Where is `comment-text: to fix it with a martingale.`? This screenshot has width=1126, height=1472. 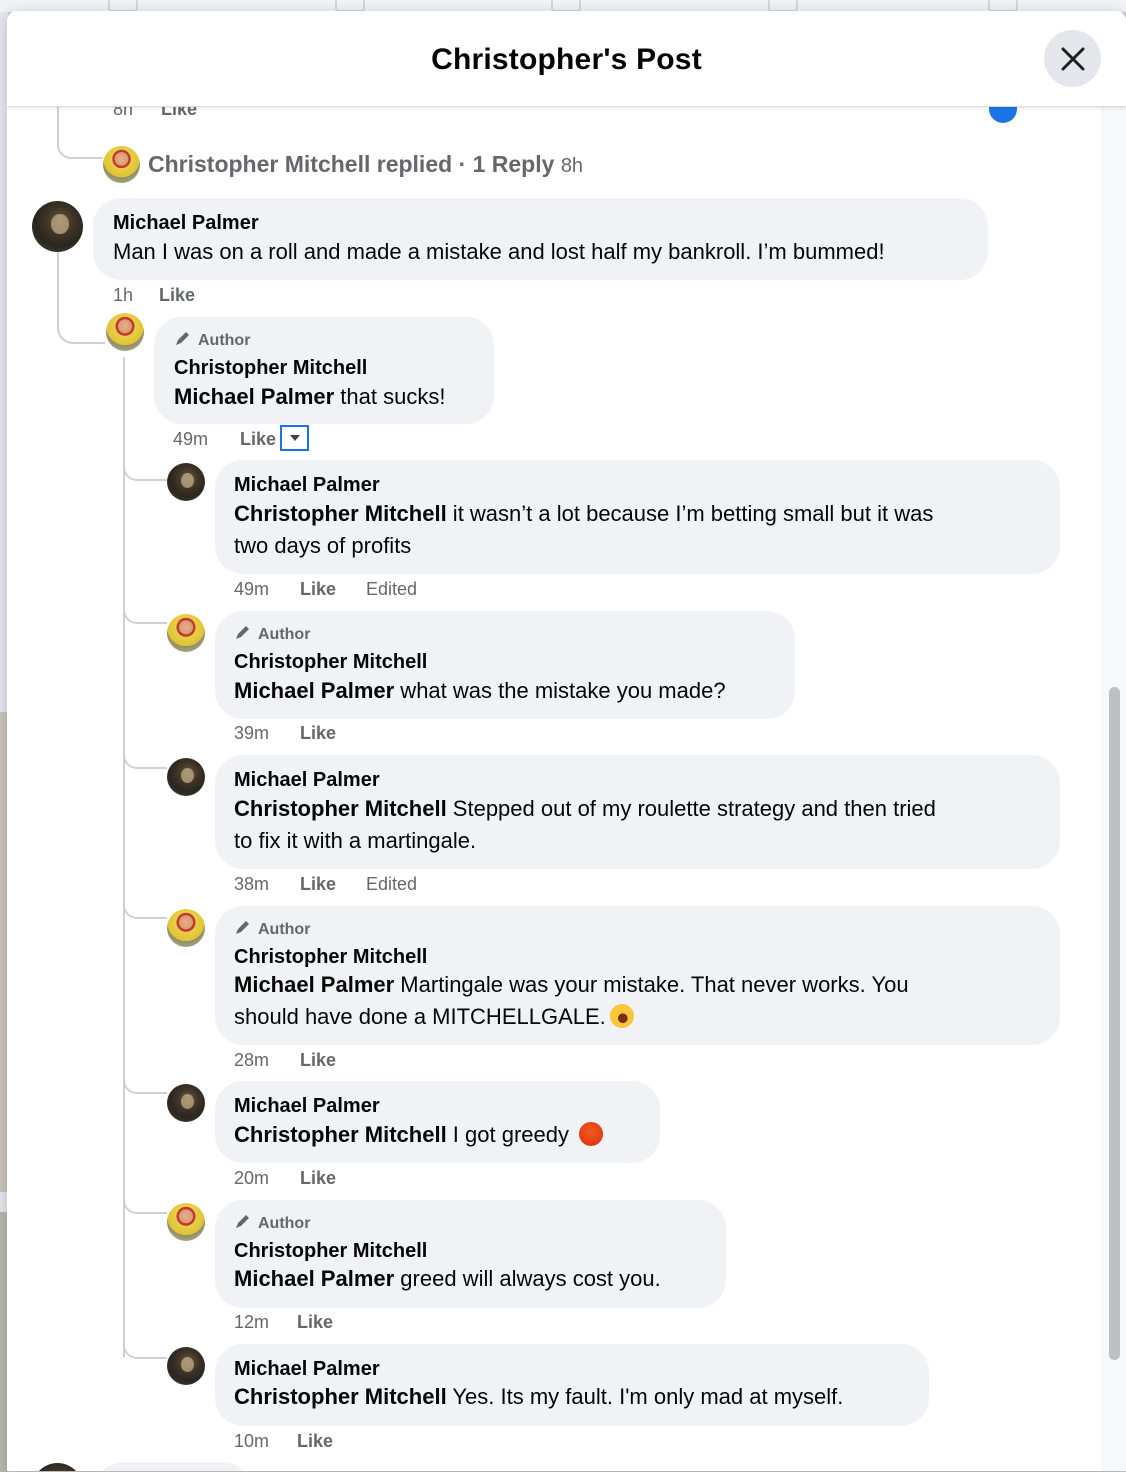
comment-text: to fix it with a martingale. is located at coordinates (355, 840).